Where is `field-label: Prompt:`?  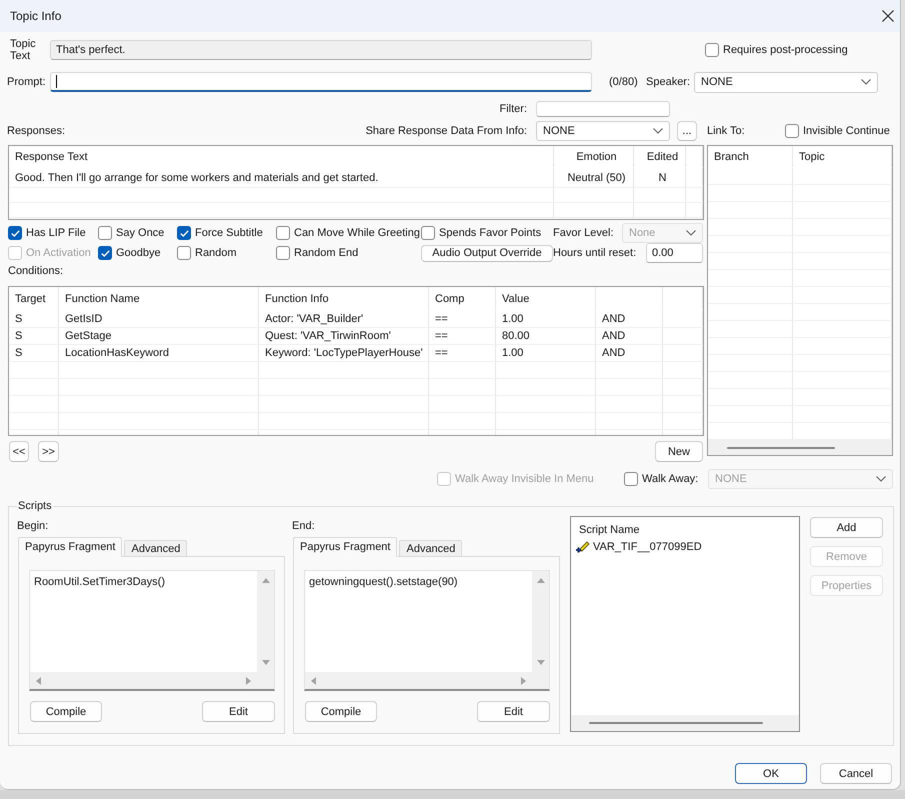
field-label: Prompt: is located at coordinates (27, 82).